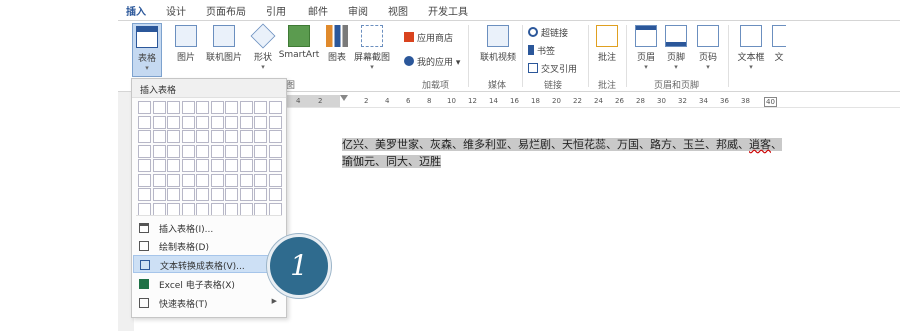  I want to click on shapes-button: 形状 ▾, so click(263, 50).